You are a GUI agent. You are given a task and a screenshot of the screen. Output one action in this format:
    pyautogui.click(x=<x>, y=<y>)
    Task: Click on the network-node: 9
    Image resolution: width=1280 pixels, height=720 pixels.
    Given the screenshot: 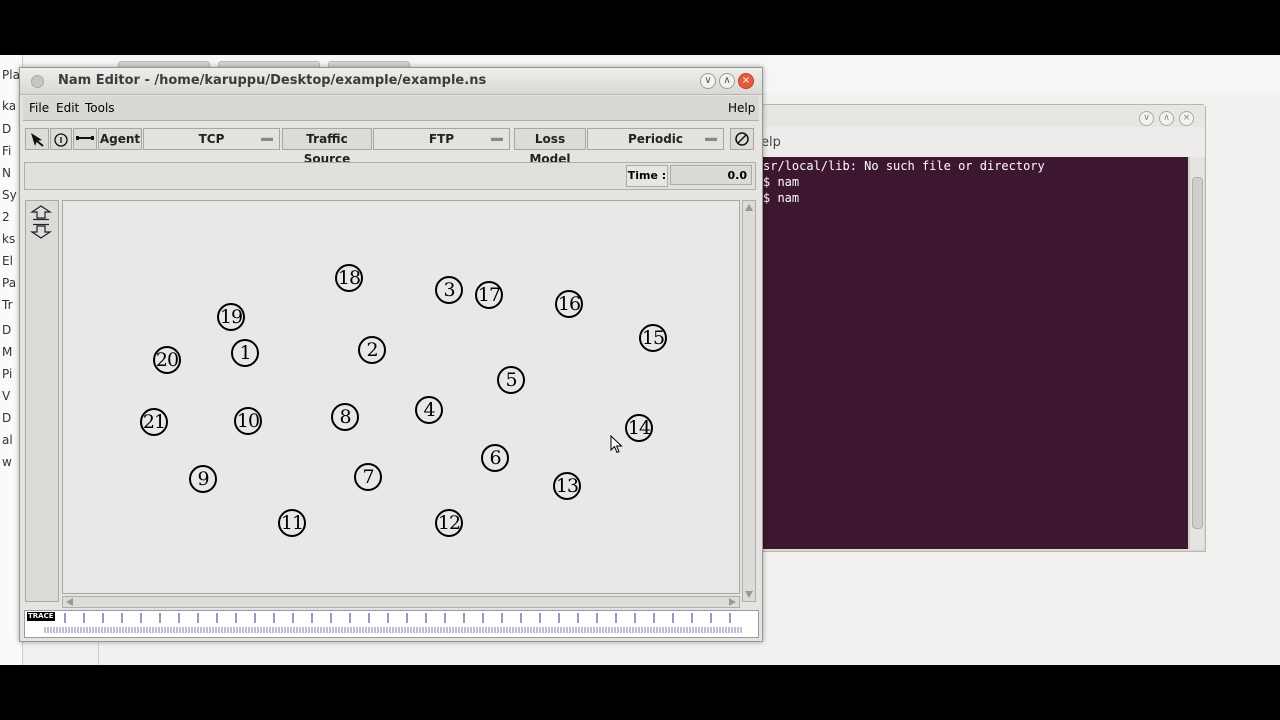 What is the action you would take?
    pyautogui.click(x=203, y=479)
    